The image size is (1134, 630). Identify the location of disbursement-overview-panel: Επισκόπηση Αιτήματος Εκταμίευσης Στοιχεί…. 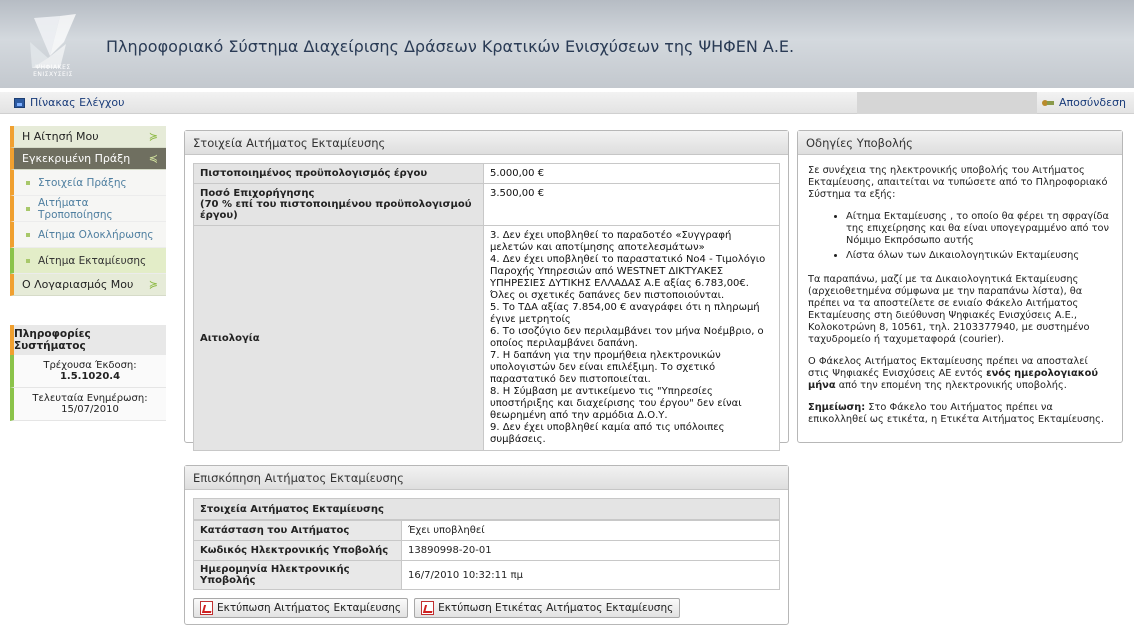
(486, 545).